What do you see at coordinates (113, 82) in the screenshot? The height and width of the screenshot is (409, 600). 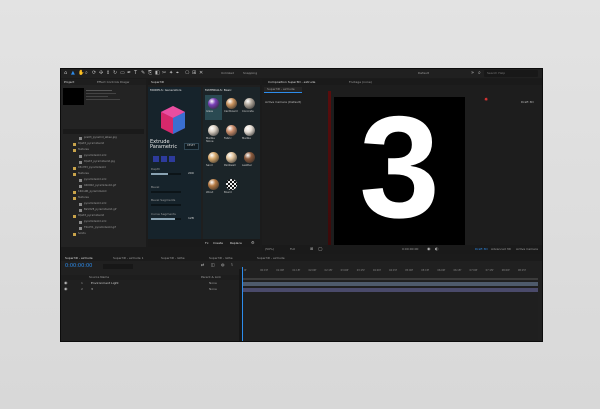 I see `tab-effect-controls: Effect Controls Diagw` at bounding box center [113, 82].